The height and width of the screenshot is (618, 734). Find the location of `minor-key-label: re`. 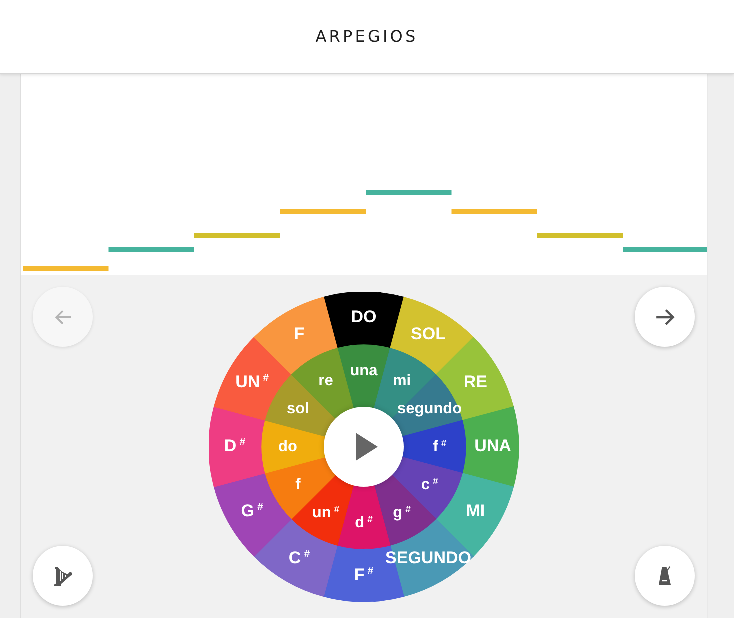

minor-key-label: re is located at coordinates (326, 381).